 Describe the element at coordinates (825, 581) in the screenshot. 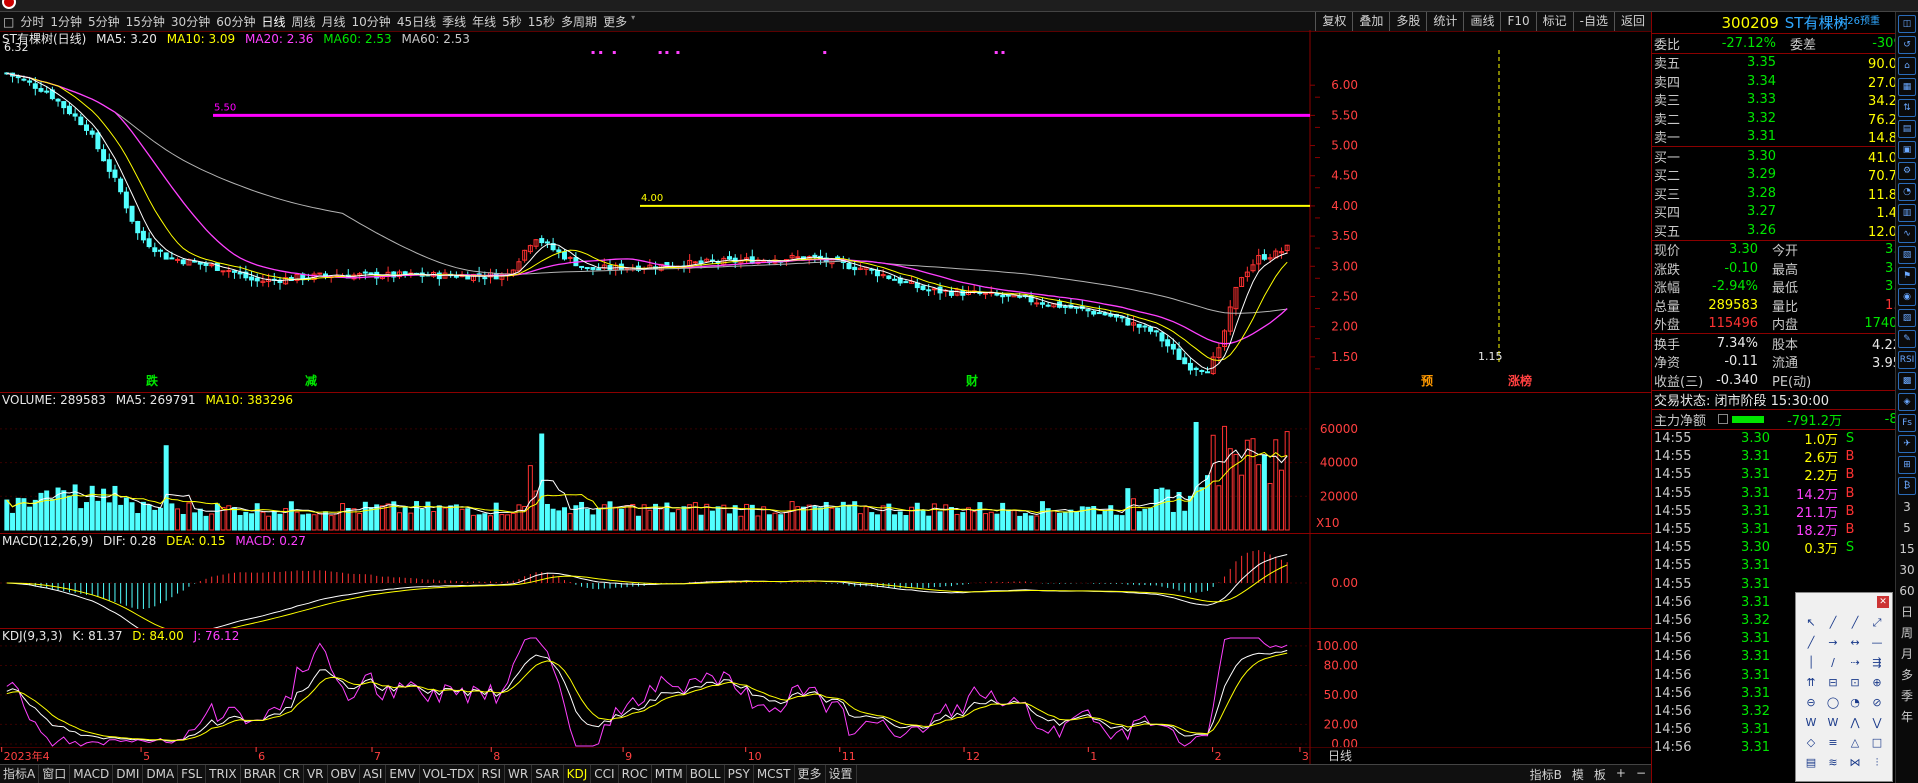

I see `macd-chart: 0.00` at that location.